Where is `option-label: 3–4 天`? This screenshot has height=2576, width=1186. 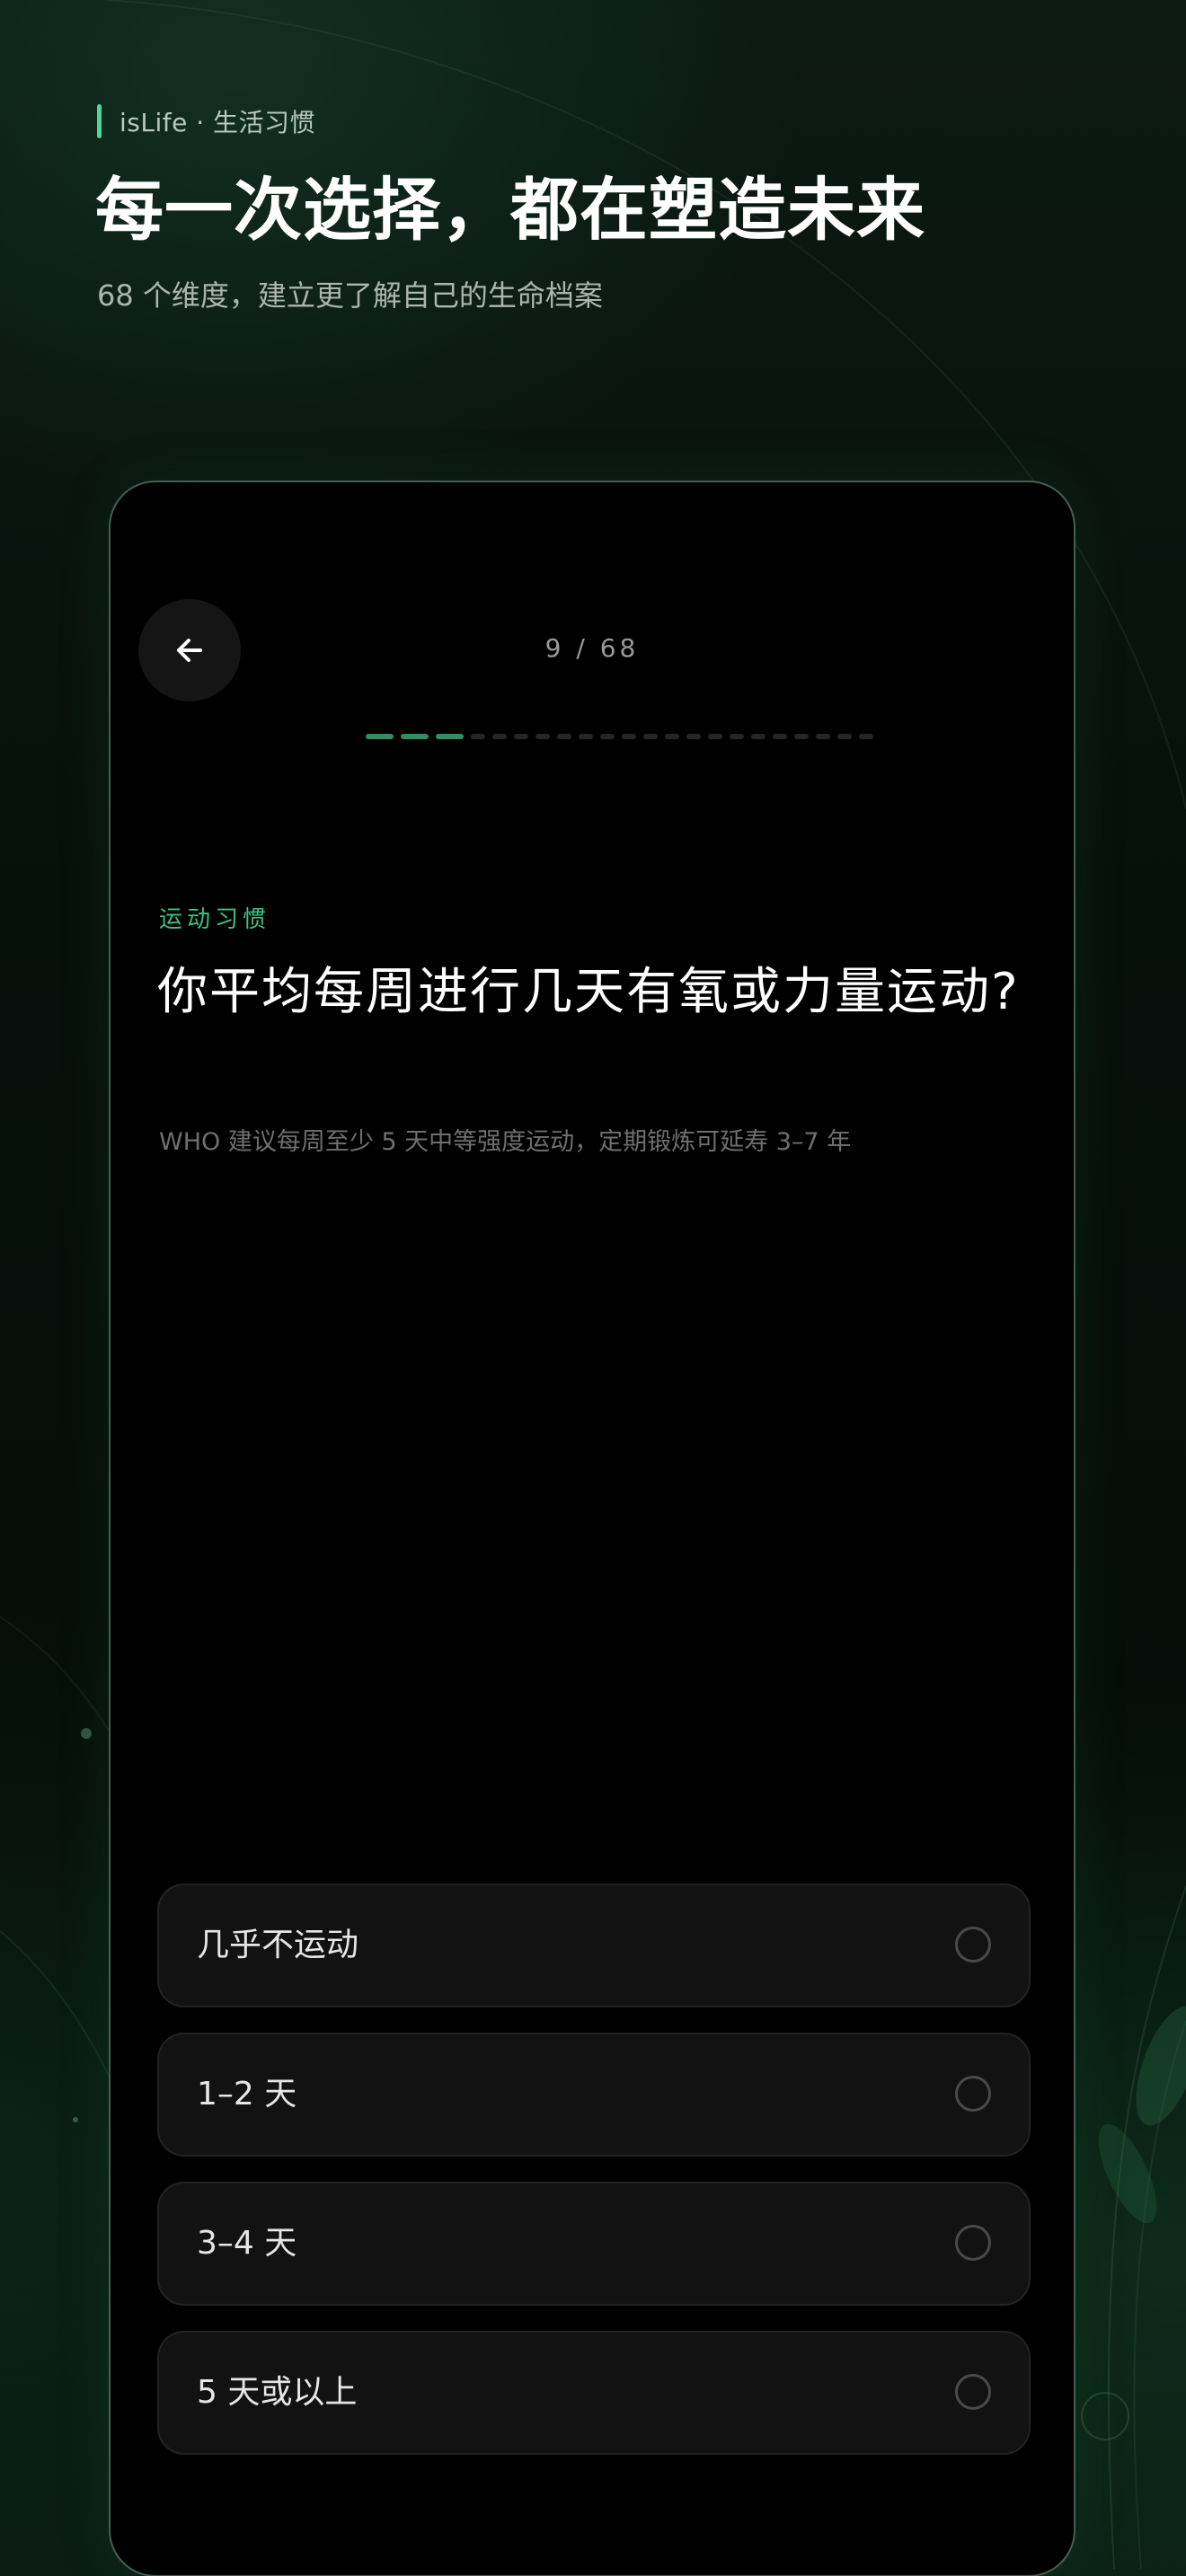 option-label: 3–4 天 is located at coordinates (247, 2243).